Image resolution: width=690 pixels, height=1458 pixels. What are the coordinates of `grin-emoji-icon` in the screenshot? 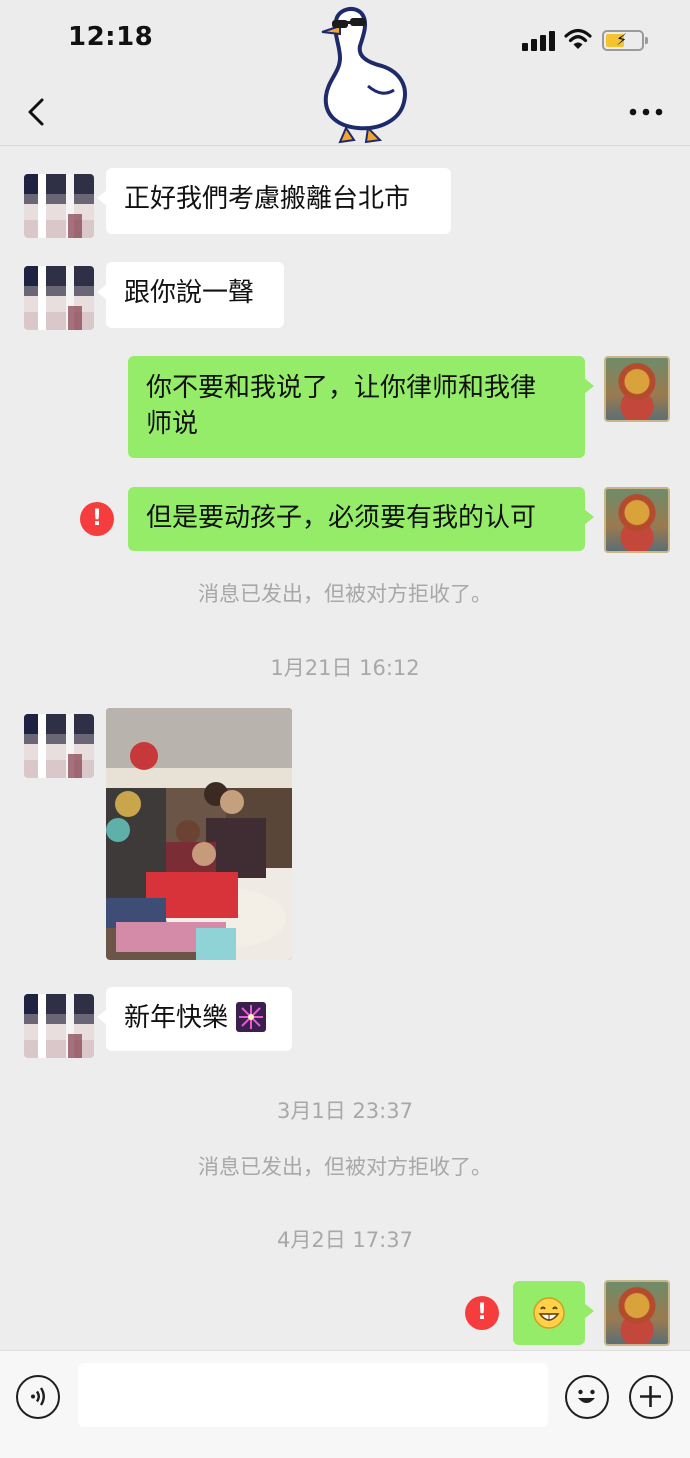 It's located at (549, 1313).